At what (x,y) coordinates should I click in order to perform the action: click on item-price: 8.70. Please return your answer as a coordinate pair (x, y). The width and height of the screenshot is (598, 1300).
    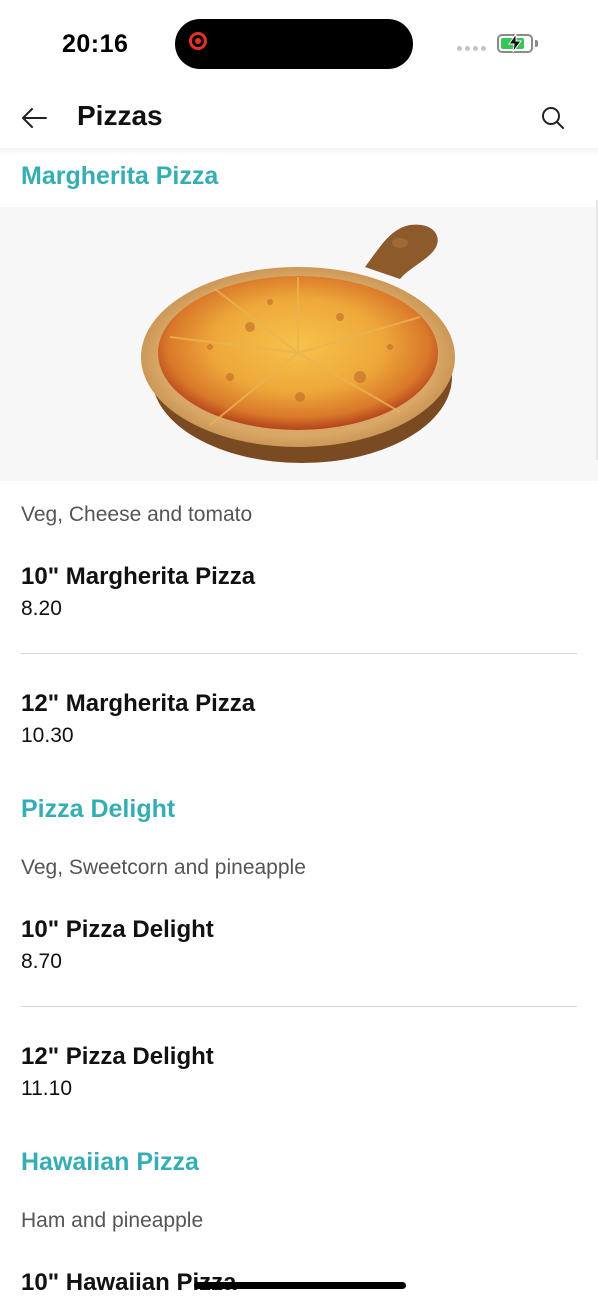
    Looking at the image, I should click on (41, 961).